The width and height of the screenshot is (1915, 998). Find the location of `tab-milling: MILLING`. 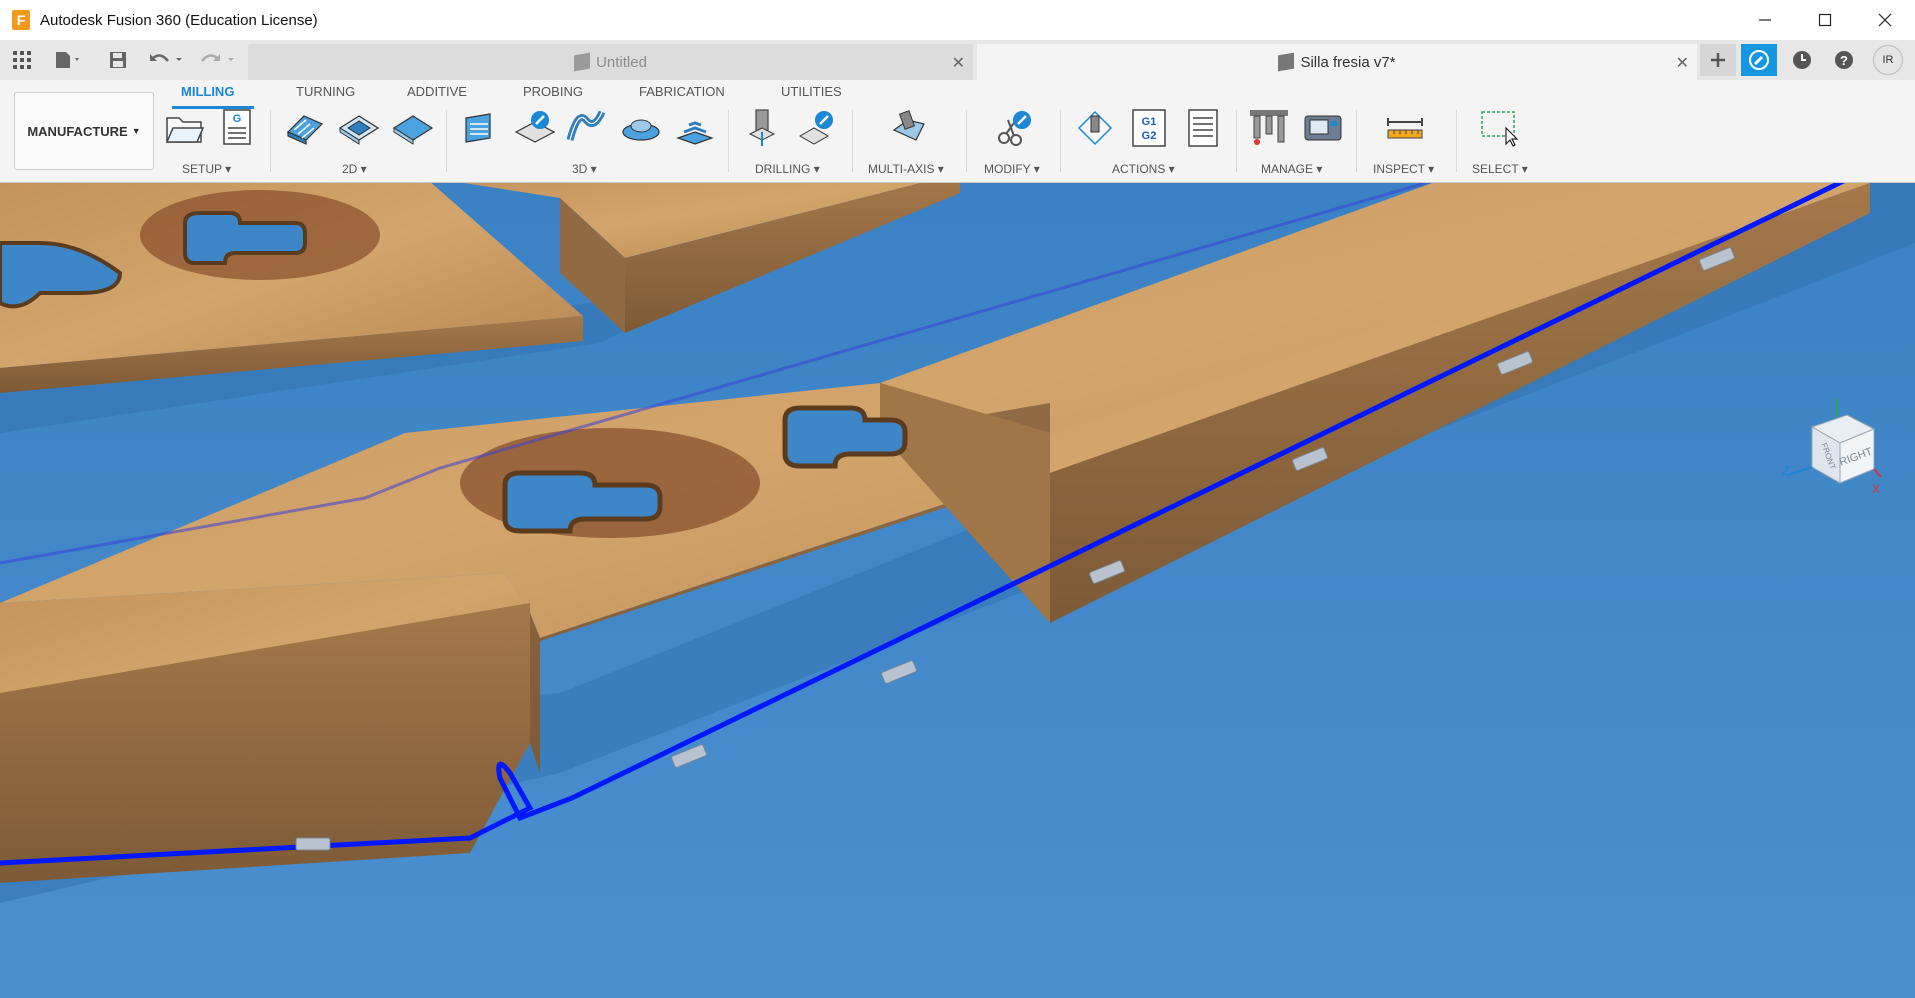

tab-milling: MILLING is located at coordinates (207, 91).